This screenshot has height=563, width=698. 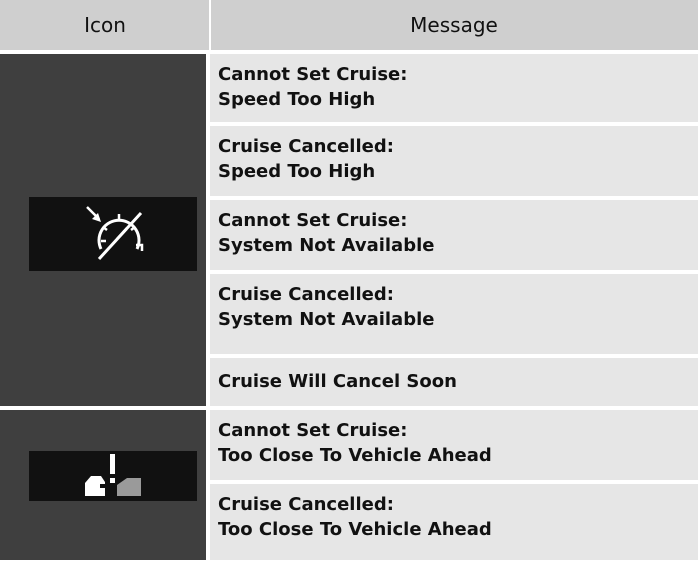 I want to click on message-line-1: Cruise Will Cancel Soon, so click(x=337, y=381).